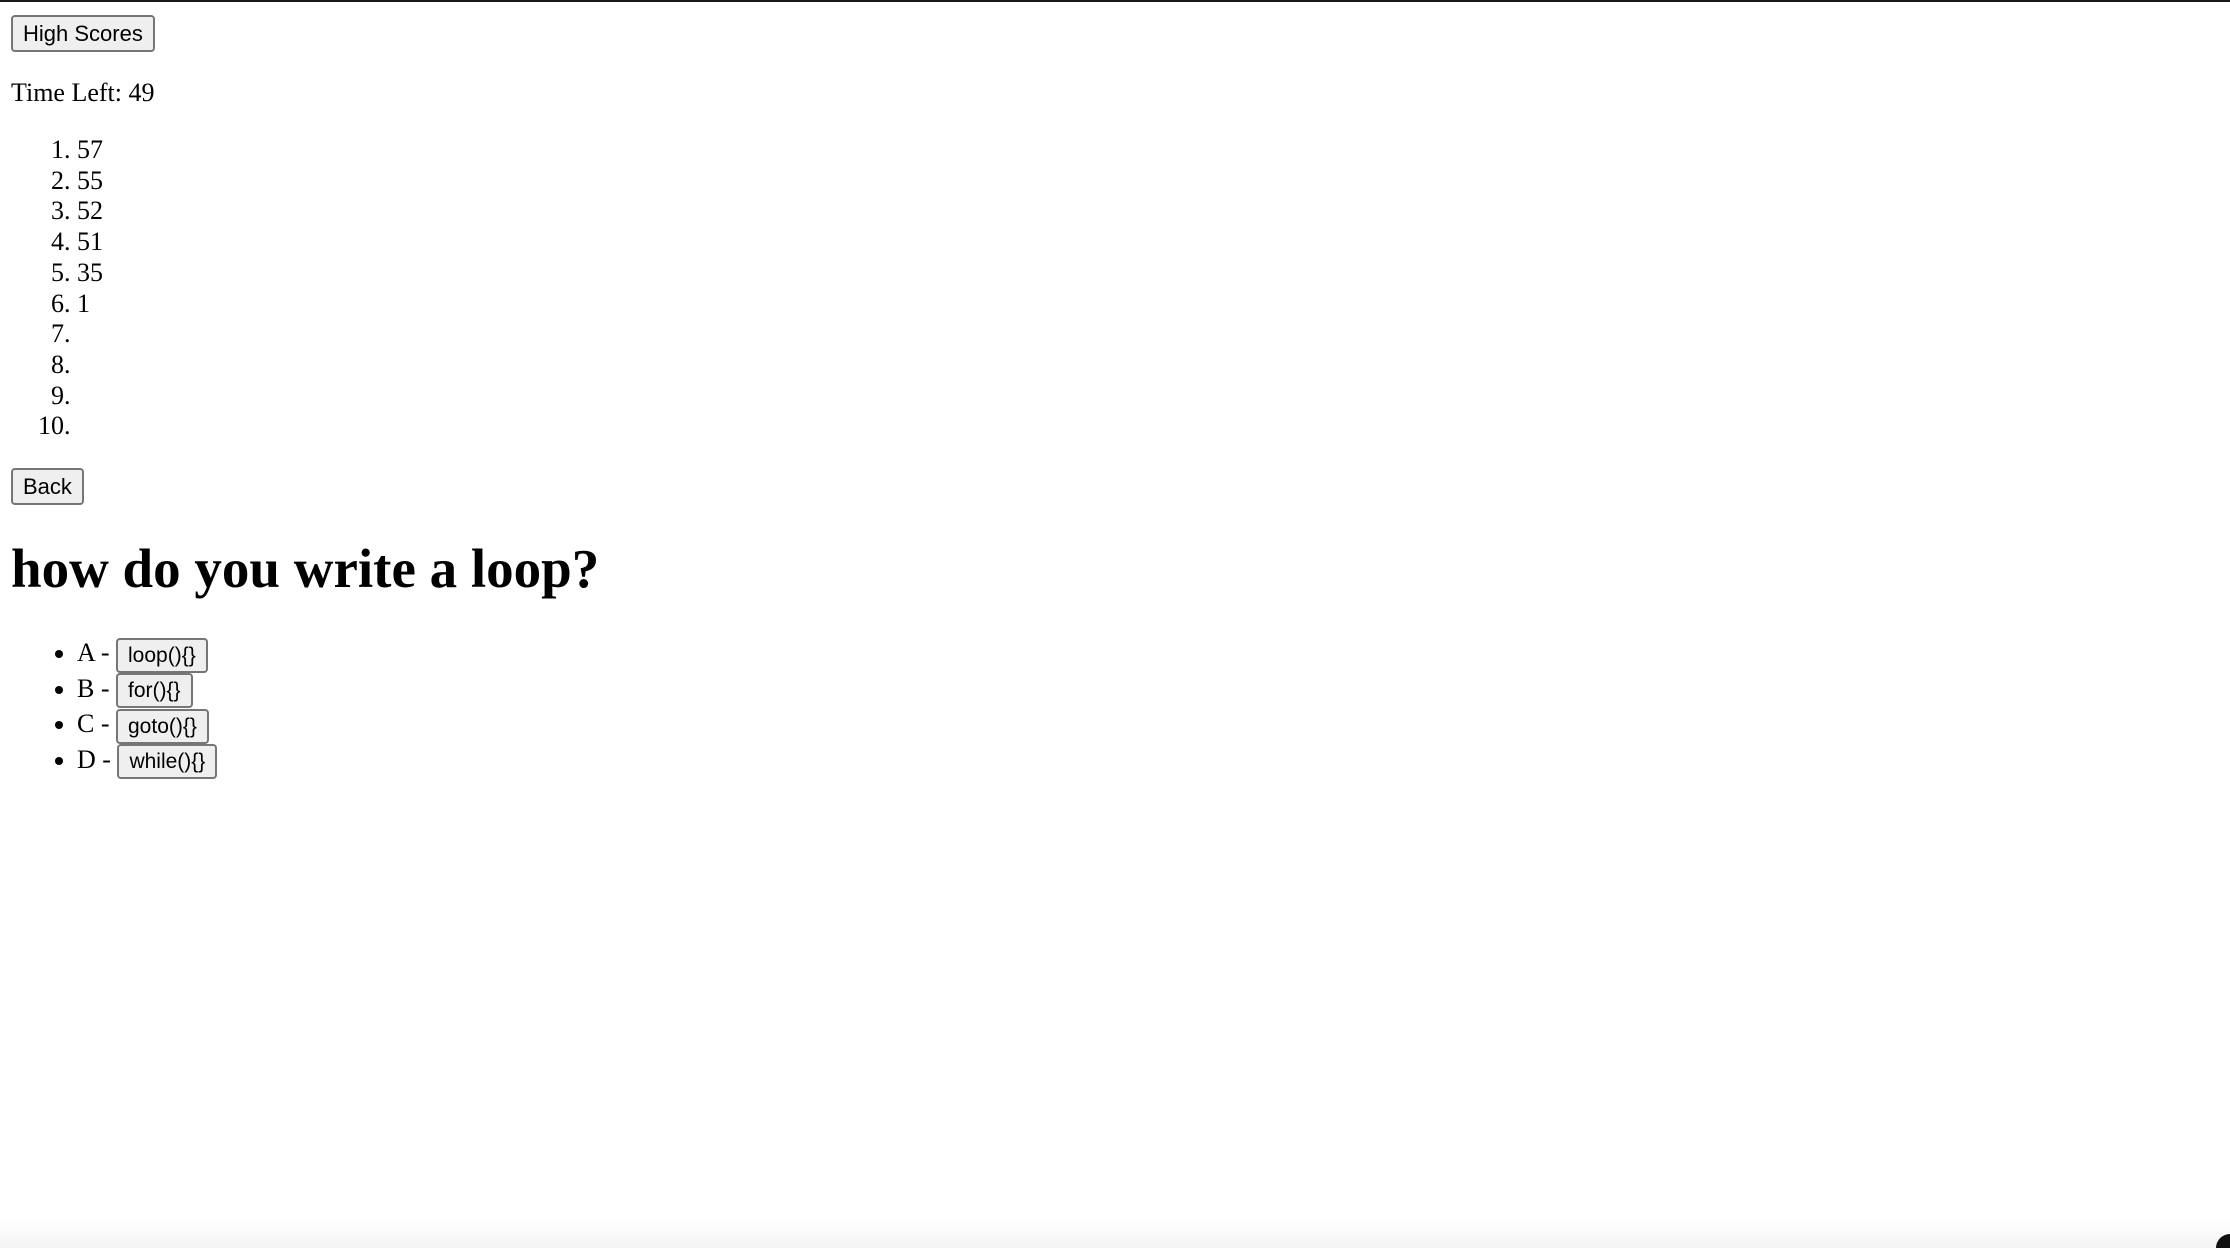 This screenshot has height=1248, width=2230. I want to click on choice-letter: C -, so click(93, 724).